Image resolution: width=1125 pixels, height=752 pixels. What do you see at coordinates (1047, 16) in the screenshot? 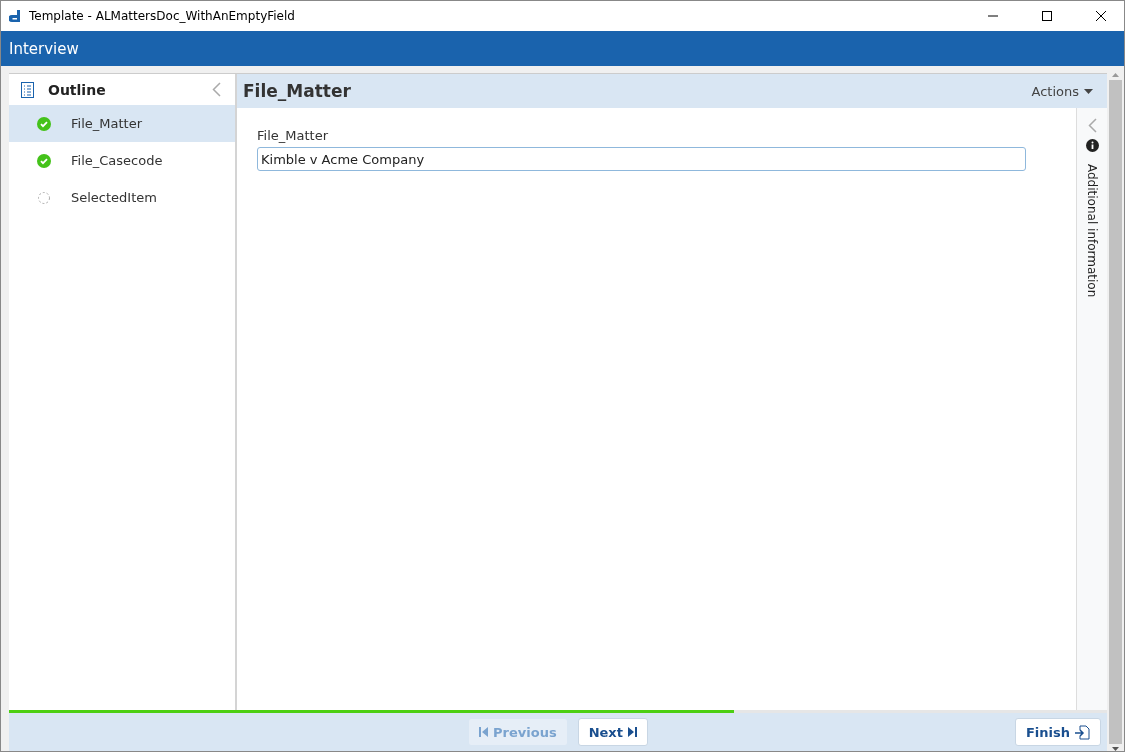
I see `maximize-icon` at bounding box center [1047, 16].